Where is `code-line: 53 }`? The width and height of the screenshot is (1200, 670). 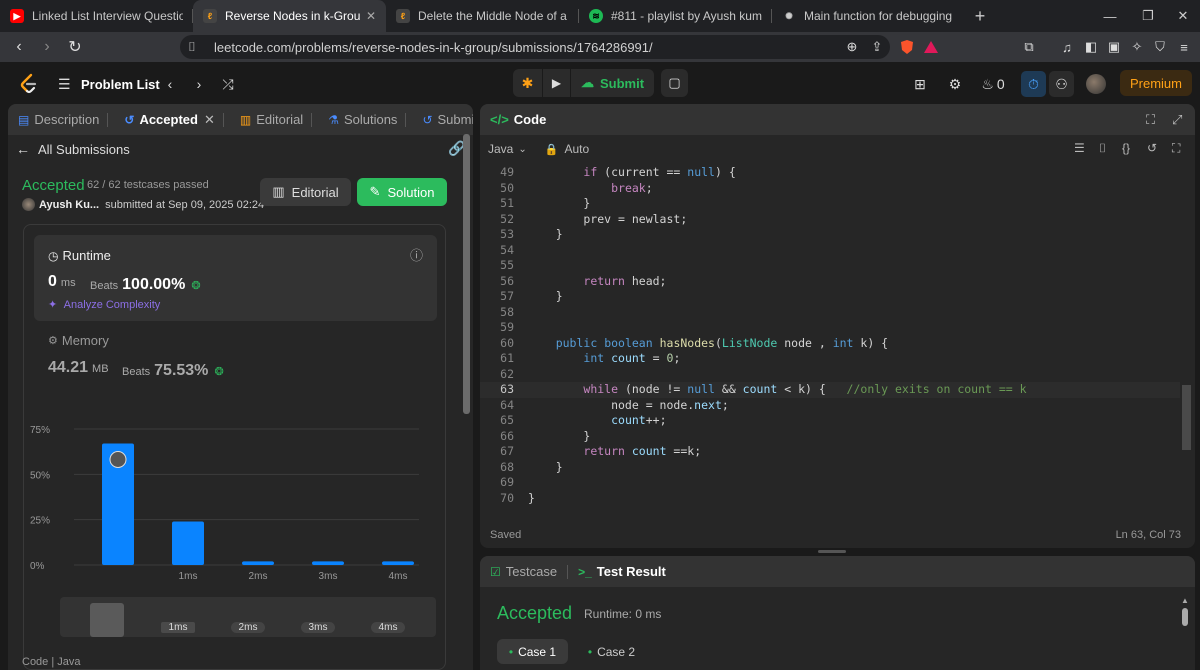
code-line: 53 } is located at coordinates (830, 235).